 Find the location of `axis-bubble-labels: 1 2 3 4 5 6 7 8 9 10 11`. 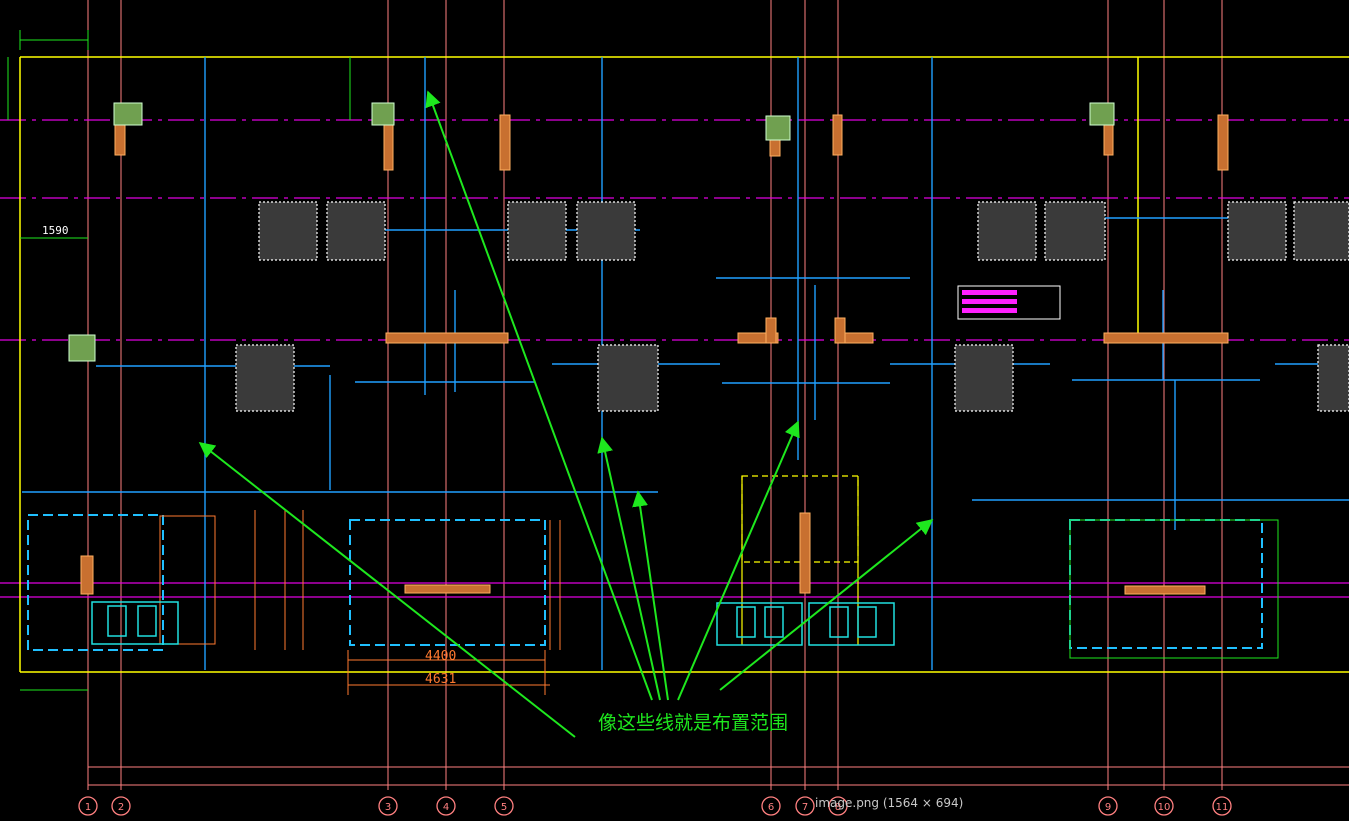

axis-bubble-labels: 1 2 3 4 5 6 7 8 9 10 11 is located at coordinates (657, 807).